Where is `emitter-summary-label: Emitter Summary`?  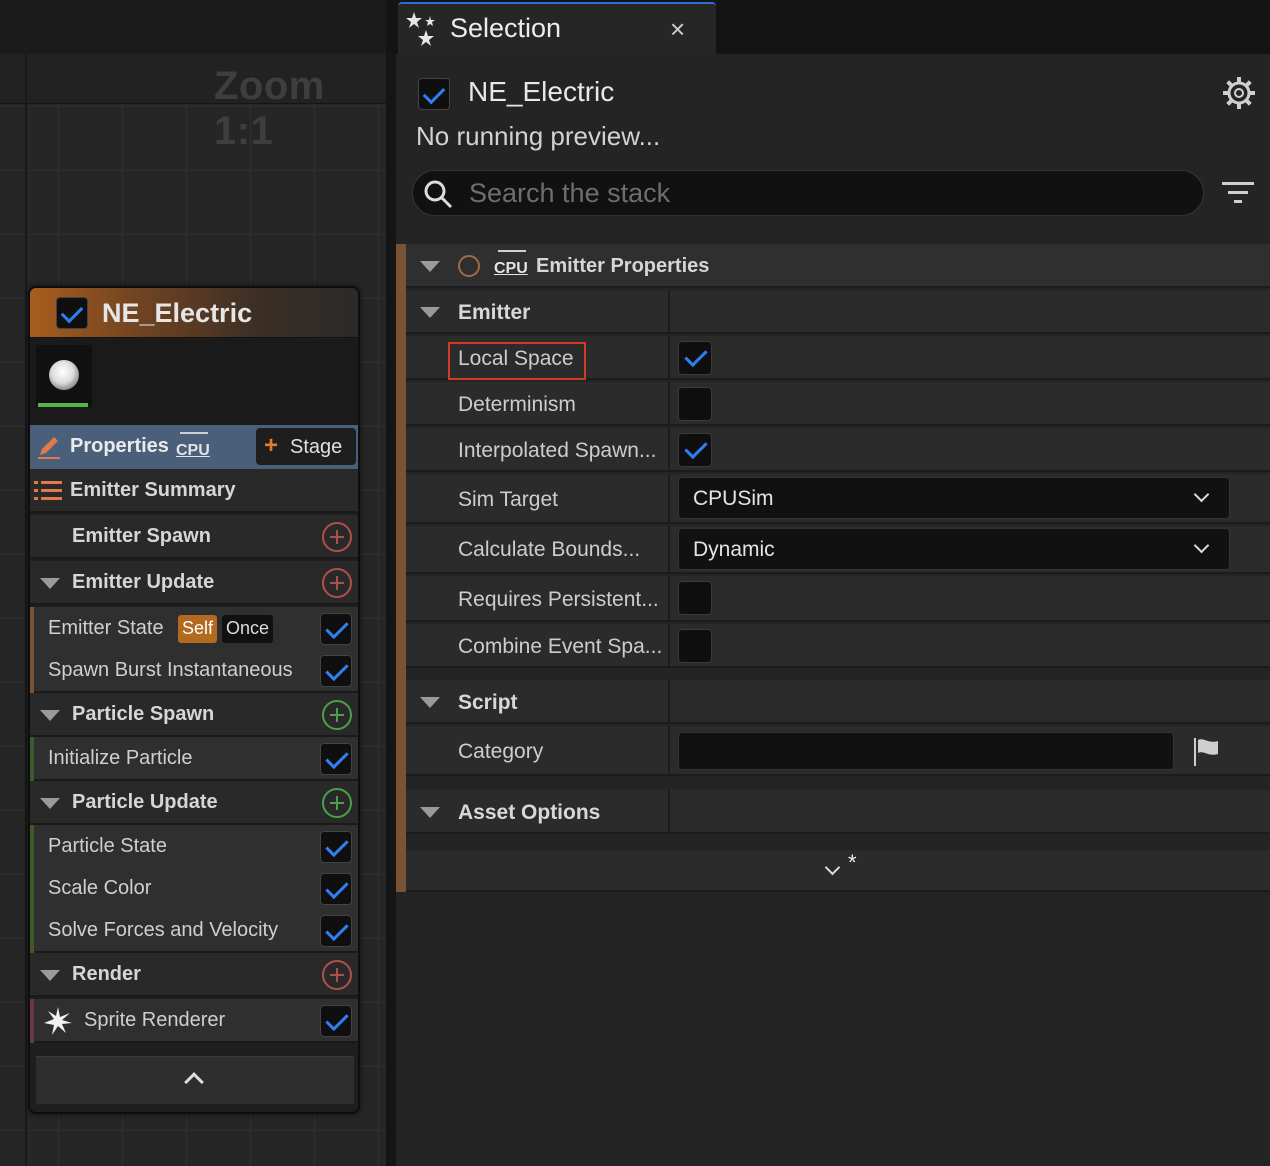 emitter-summary-label: Emitter Summary is located at coordinates (153, 490).